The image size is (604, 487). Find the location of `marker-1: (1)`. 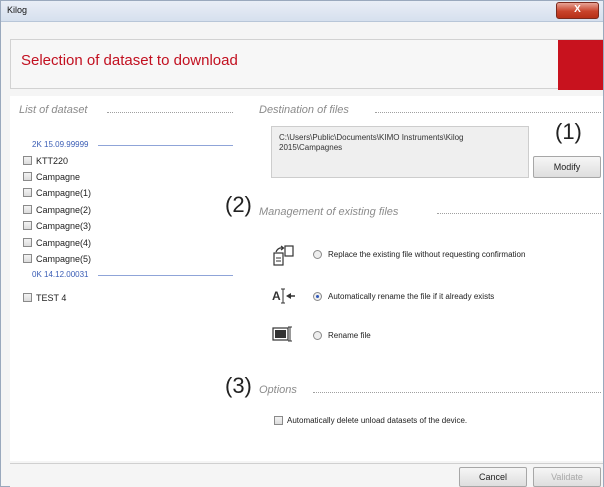

marker-1: (1) is located at coordinates (568, 131).